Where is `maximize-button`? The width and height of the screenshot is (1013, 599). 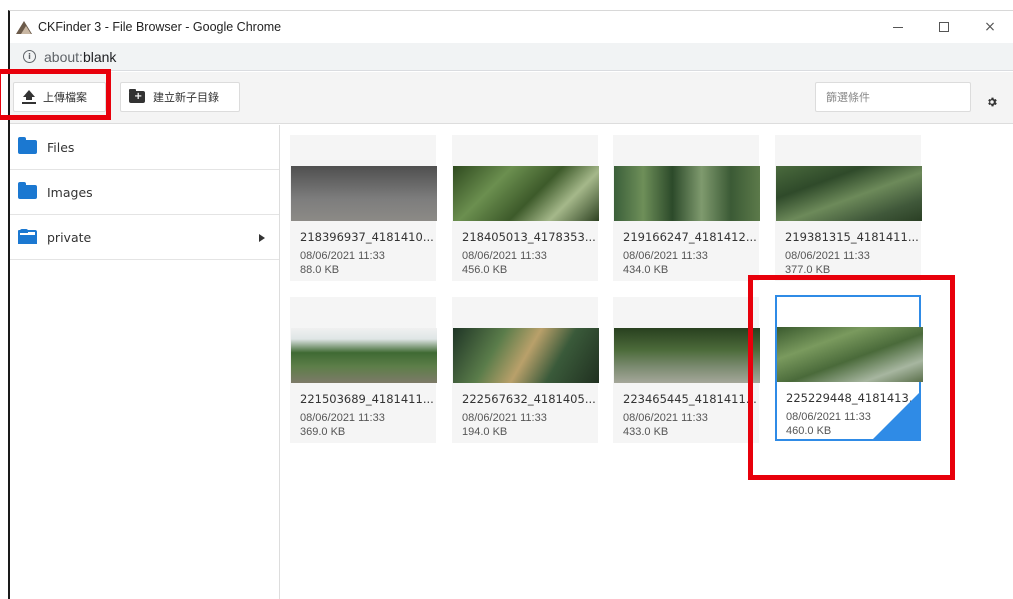 maximize-button is located at coordinates (944, 27).